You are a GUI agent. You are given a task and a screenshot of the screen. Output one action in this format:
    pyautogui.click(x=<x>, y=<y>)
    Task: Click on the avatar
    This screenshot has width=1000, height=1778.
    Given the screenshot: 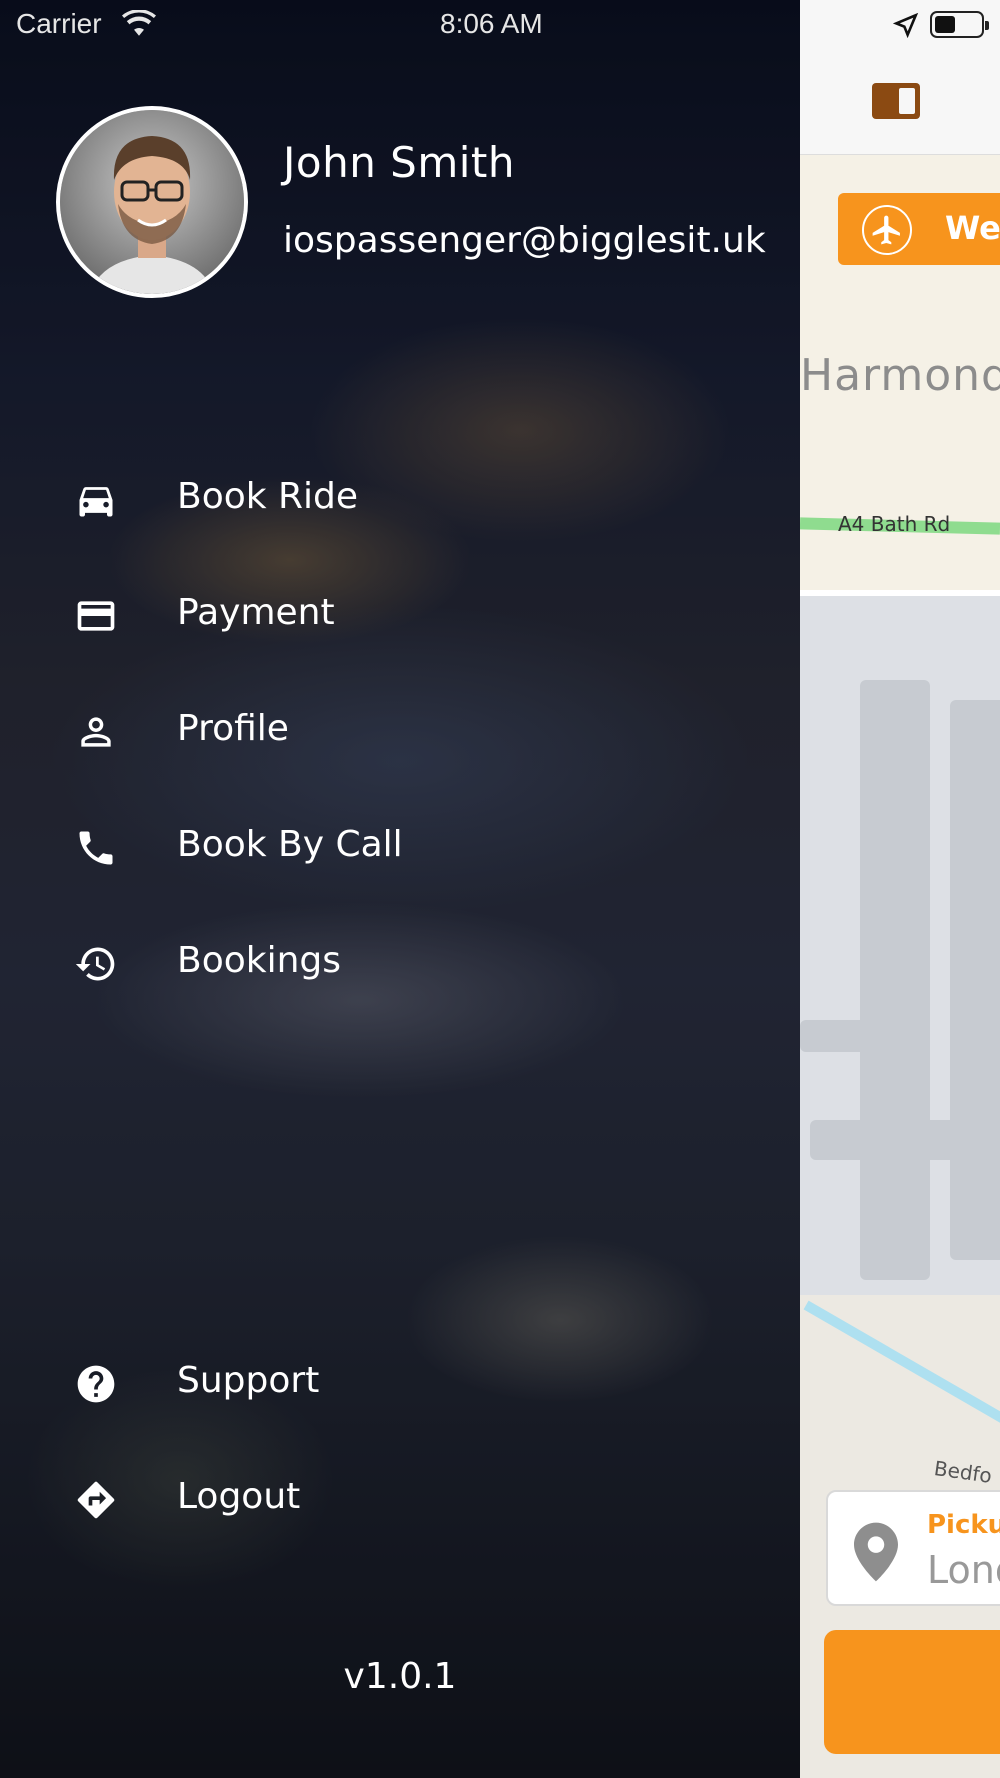 What is the action you would take?
    pyautogui.click(x=152, y=202)
    